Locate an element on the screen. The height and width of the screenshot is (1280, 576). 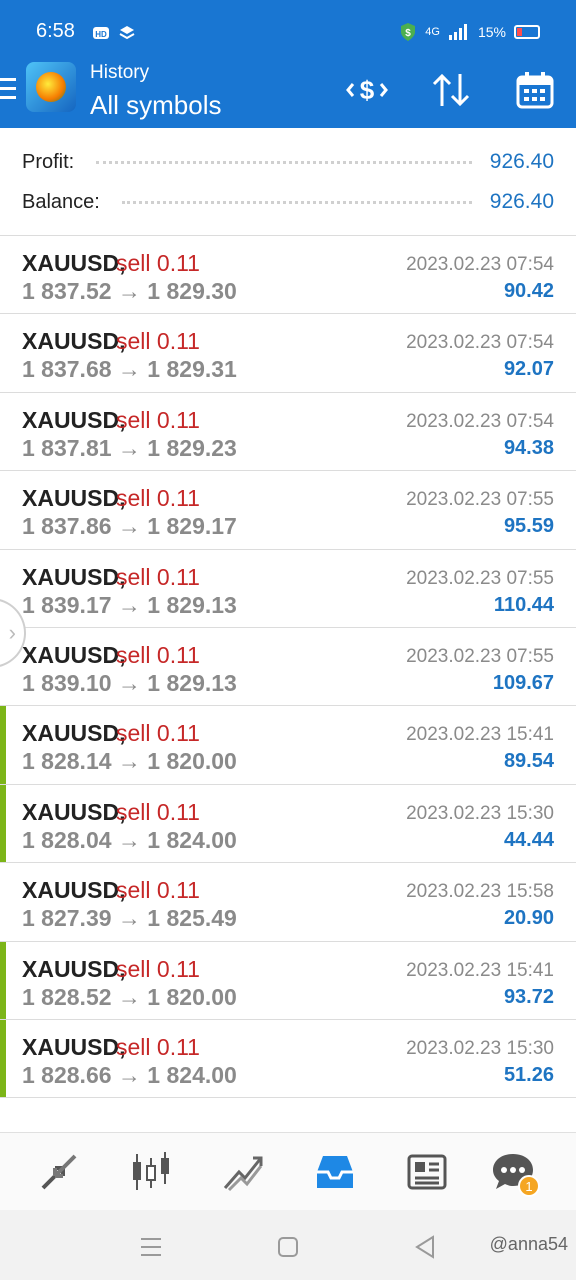
deal-prices: 1 837.86 → 1 829.17 is located at coordinates (129, 526).